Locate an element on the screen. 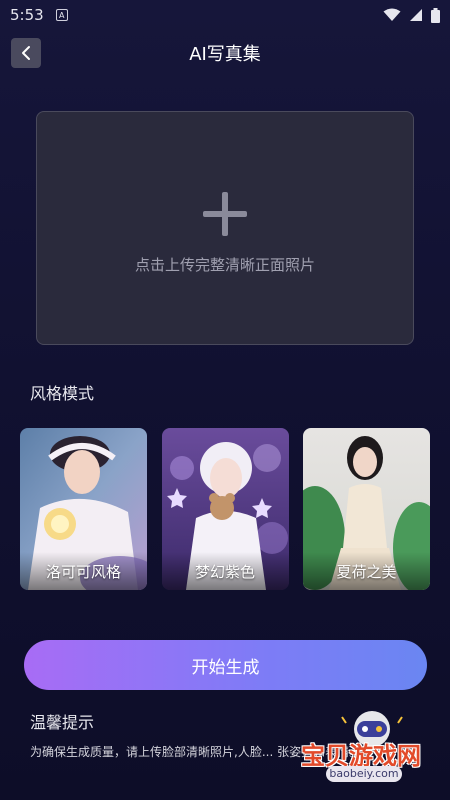  style-card-dreamy-purple: 梦幻紫色 is located at coordinates (225, 509).